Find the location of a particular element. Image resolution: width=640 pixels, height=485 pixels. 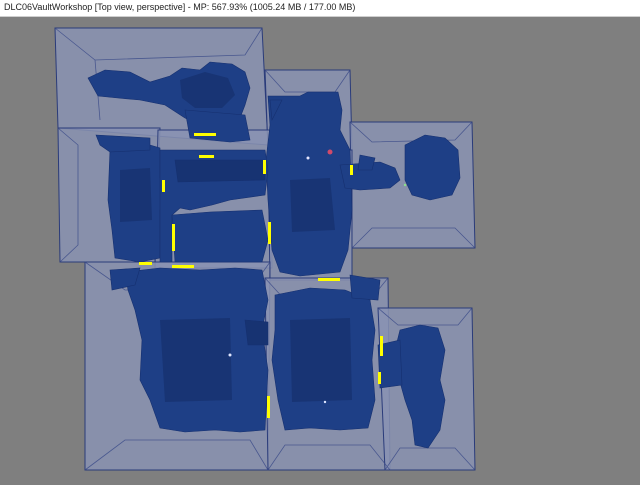

geometry-east-room is located at coordinates (432, 167).